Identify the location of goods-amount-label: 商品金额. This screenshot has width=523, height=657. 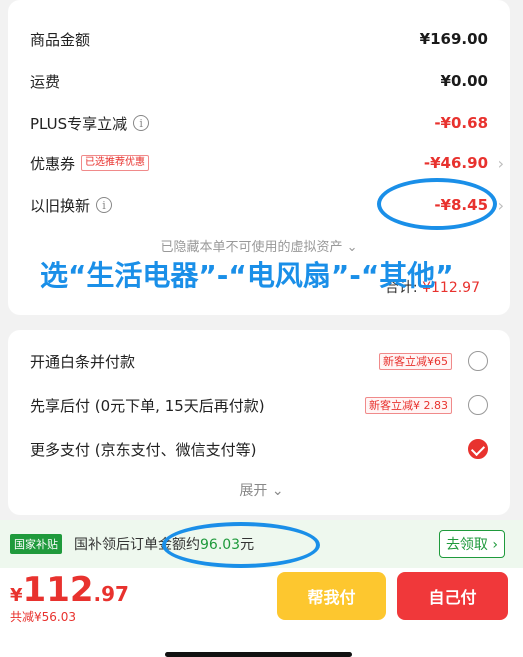
(60, 39).